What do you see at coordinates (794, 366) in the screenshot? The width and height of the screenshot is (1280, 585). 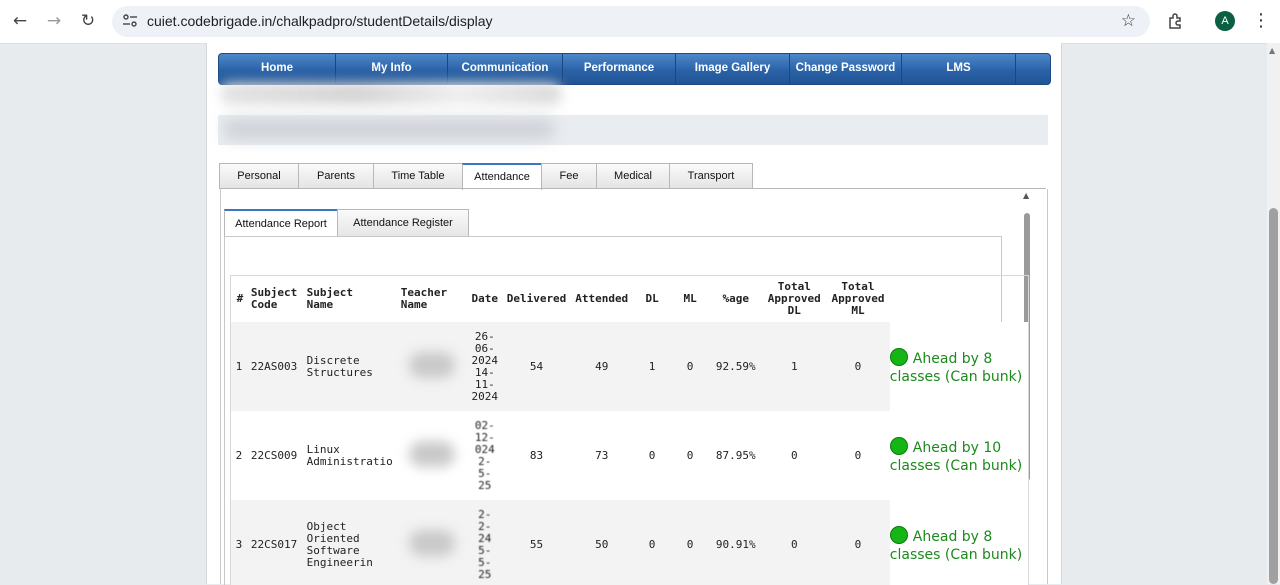 I see `total-approved-dl: 1` at bounding box center [794, 366].